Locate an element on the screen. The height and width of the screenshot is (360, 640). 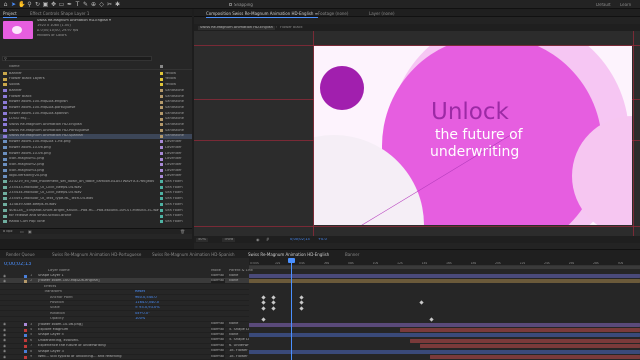
parent-dropdown: 18. Flower Bli is located at coordinates (239, 357).